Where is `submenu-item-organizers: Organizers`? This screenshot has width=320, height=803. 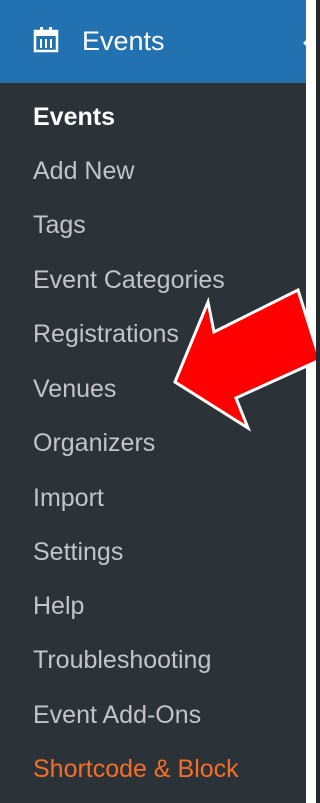 submenu-item-organizers: Organizers is located at coordinates (94, 443).